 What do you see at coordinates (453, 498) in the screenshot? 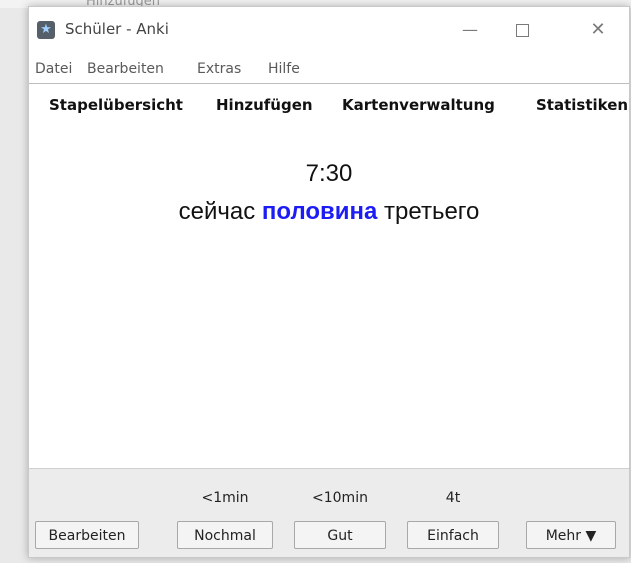
I see `due-easy: 4t` at bounding box center [453, 498].